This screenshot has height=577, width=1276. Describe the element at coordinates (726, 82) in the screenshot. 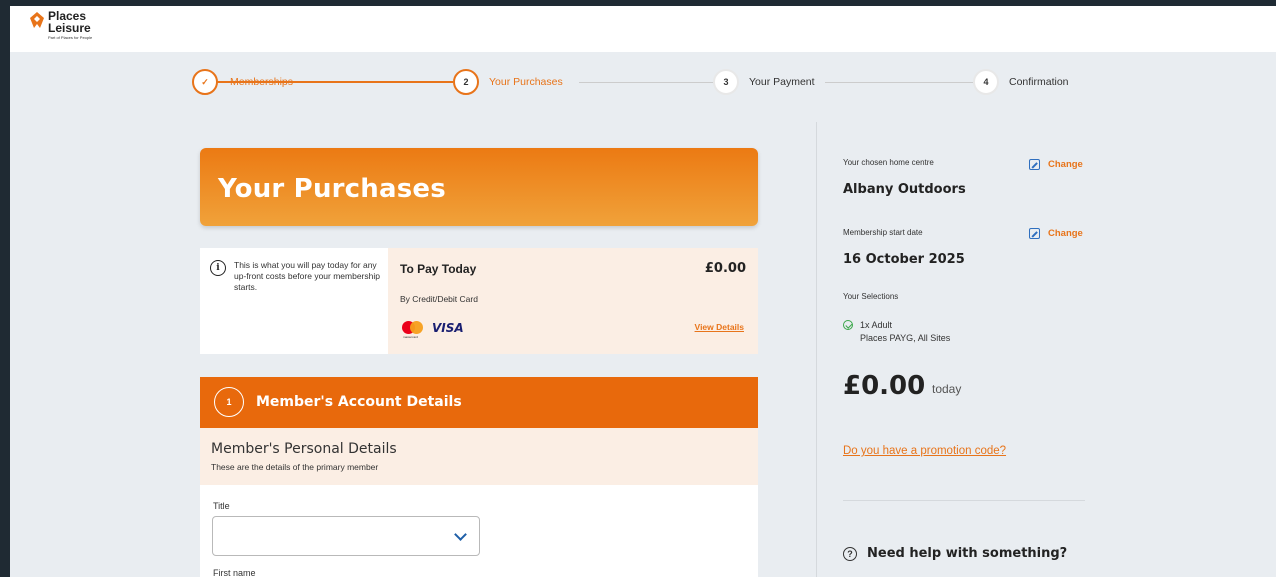

I see `step-3-number: 3` at that location.